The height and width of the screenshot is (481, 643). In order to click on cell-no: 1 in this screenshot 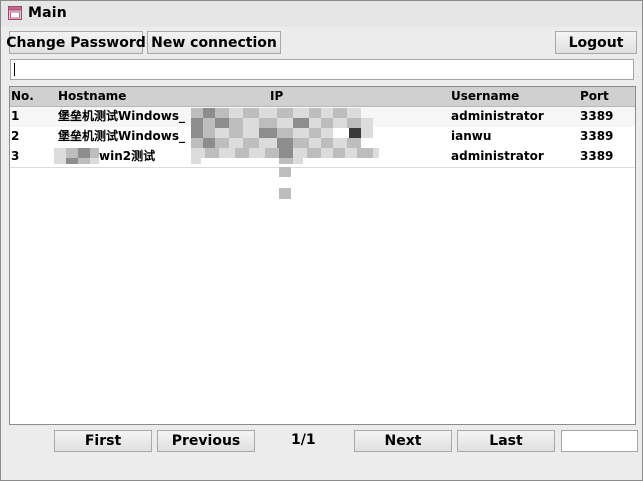, I will do `click(15, 116)`.